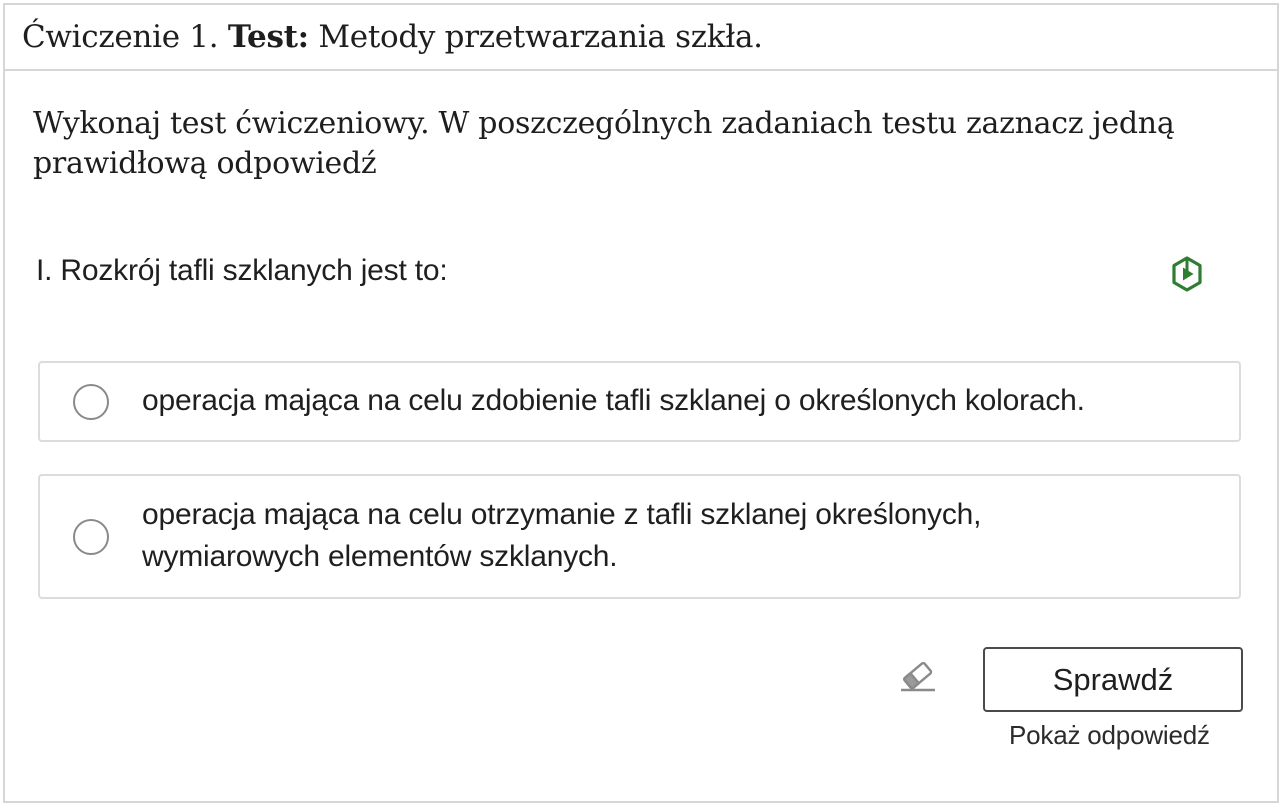 This screenshot has height=803, width=1282. What do you see at coordinates (1109, 735) in the screenshot?
I see `show-answer-link: Pokaż odpowiedź` at bounding box center [1109, 735].